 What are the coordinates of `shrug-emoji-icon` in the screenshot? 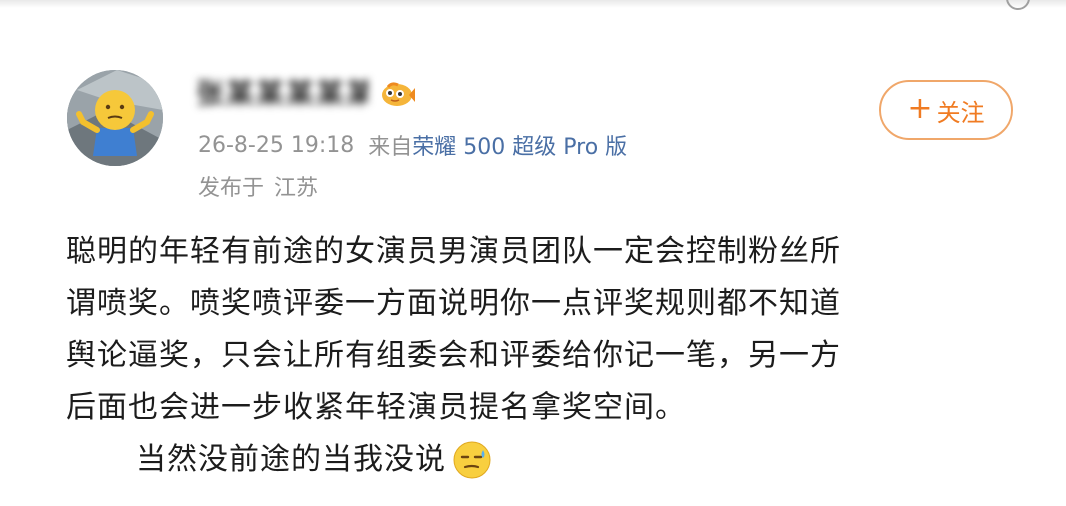 It's located at (115, 118).